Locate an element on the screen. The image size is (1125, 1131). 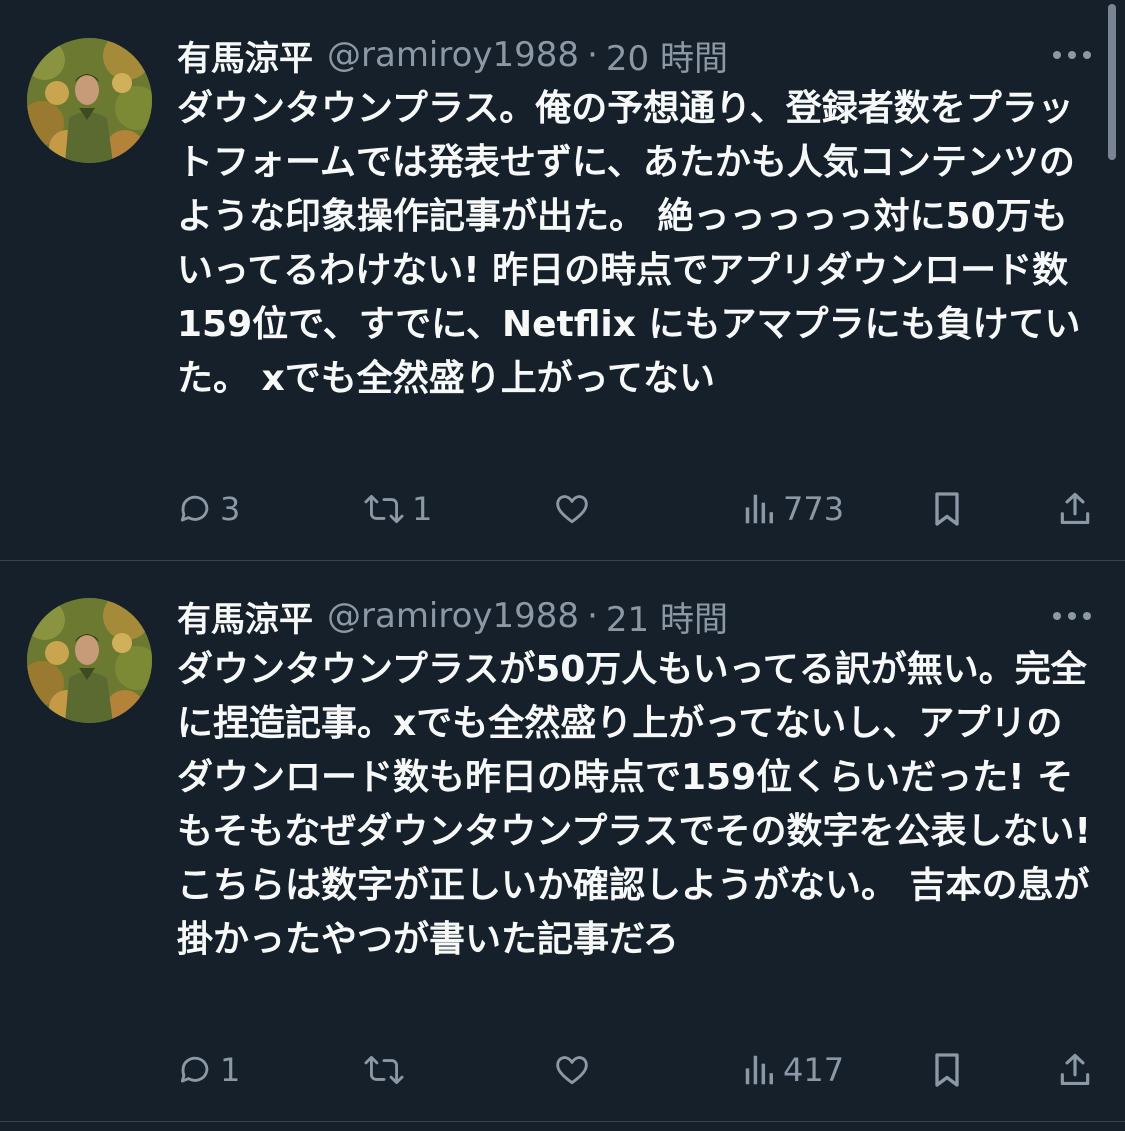
reply-count: 3 is located at coordinates (230, 509).